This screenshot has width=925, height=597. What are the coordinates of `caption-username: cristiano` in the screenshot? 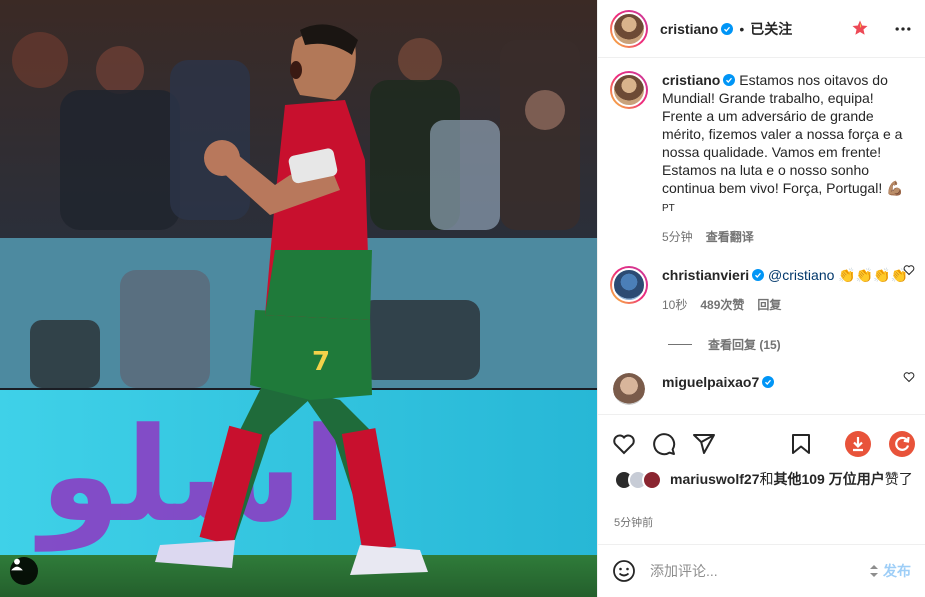 It's located at (691, 80).